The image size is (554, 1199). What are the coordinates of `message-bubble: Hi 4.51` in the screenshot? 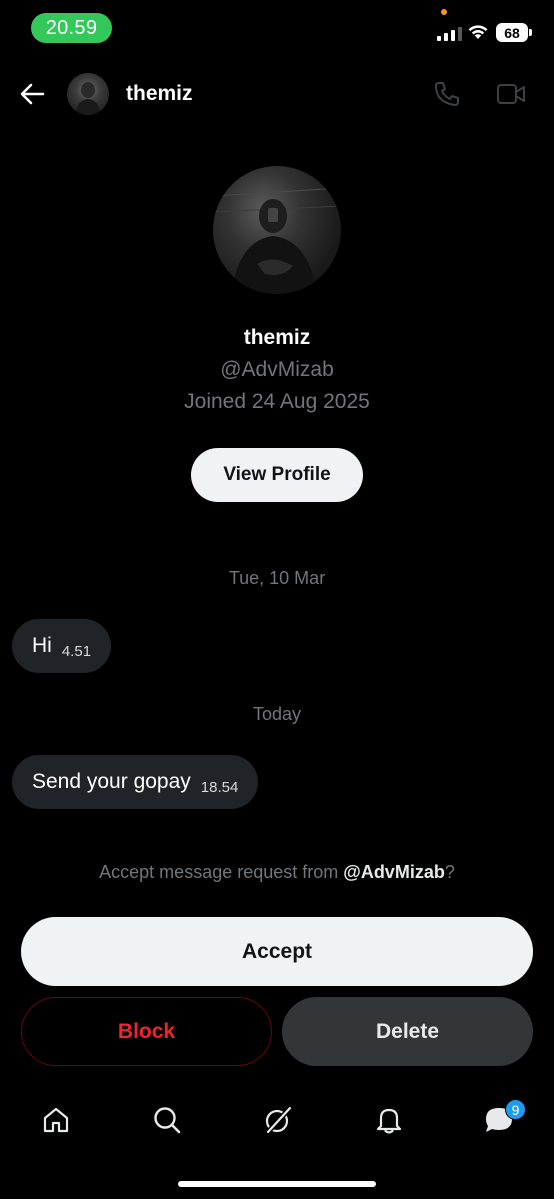 It's located at (62, 646).